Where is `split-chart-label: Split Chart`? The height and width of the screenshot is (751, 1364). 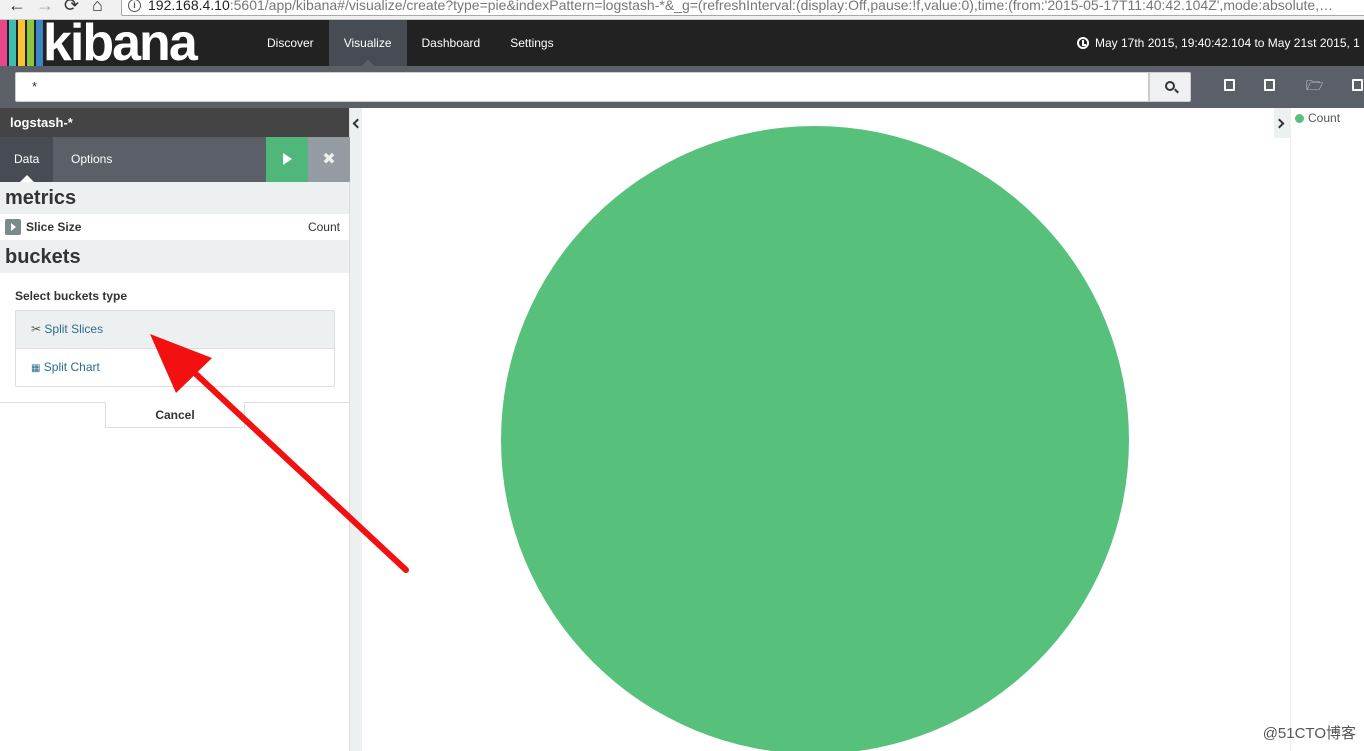
split-chart-label: Split Chart is located at coordinates (71, 367).